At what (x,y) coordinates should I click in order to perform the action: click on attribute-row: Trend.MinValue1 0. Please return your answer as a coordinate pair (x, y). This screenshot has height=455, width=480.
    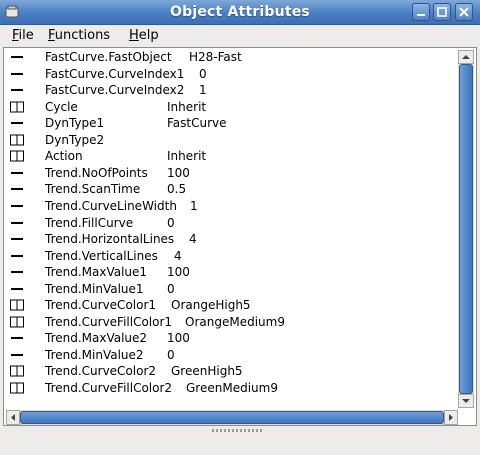
    Looking at the image, I should click on (231, 289).